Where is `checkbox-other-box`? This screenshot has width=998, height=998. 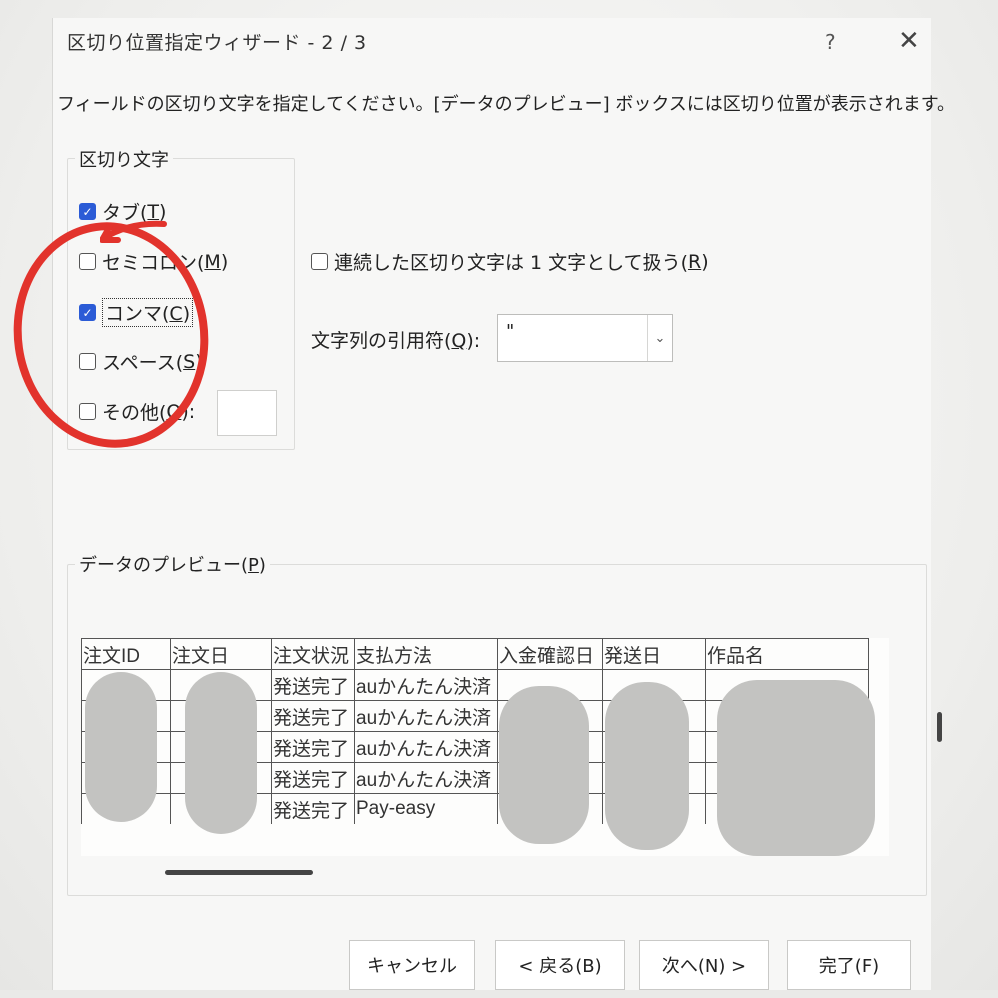 checkbox-other-box is located at coordinates (87, 411).